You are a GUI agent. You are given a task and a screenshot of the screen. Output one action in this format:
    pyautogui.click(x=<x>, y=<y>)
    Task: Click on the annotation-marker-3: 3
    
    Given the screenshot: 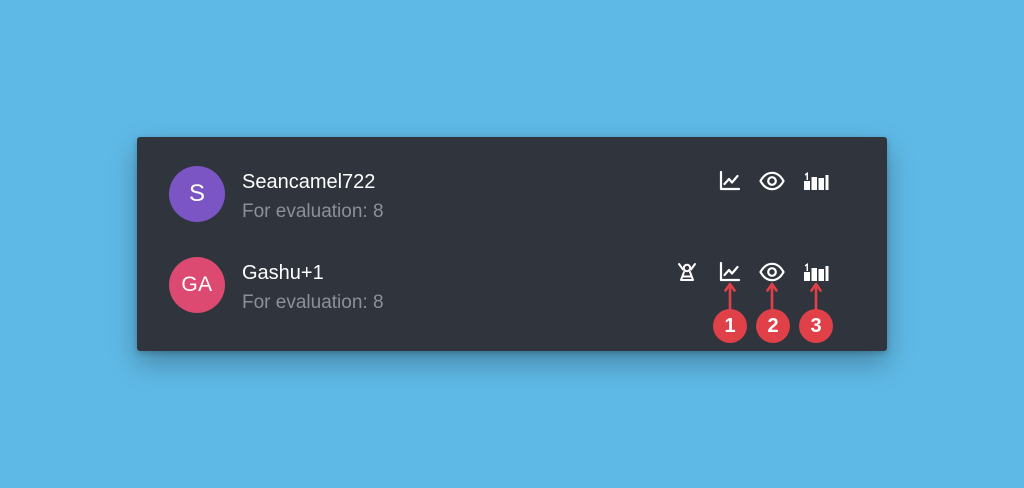 What is the action you would take?
    pyautogui.click(x=816, y=326)
    